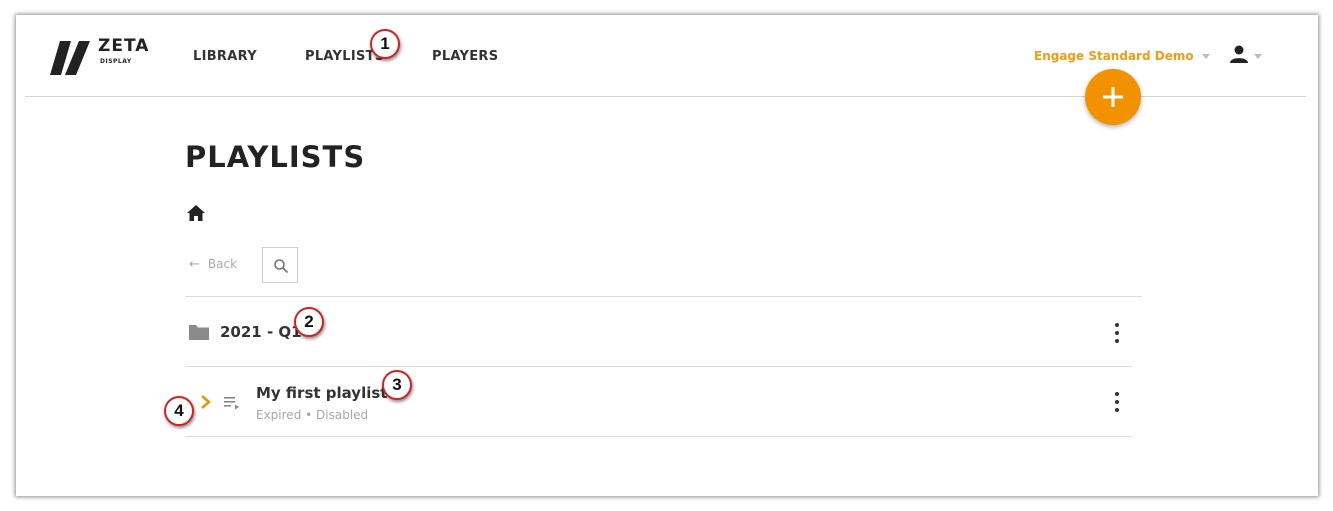 This screenshot has height=511, width=1333. Describe the element at coordinates (70, 58) in the screenshot. I see `logo-mark-icon` at that location.